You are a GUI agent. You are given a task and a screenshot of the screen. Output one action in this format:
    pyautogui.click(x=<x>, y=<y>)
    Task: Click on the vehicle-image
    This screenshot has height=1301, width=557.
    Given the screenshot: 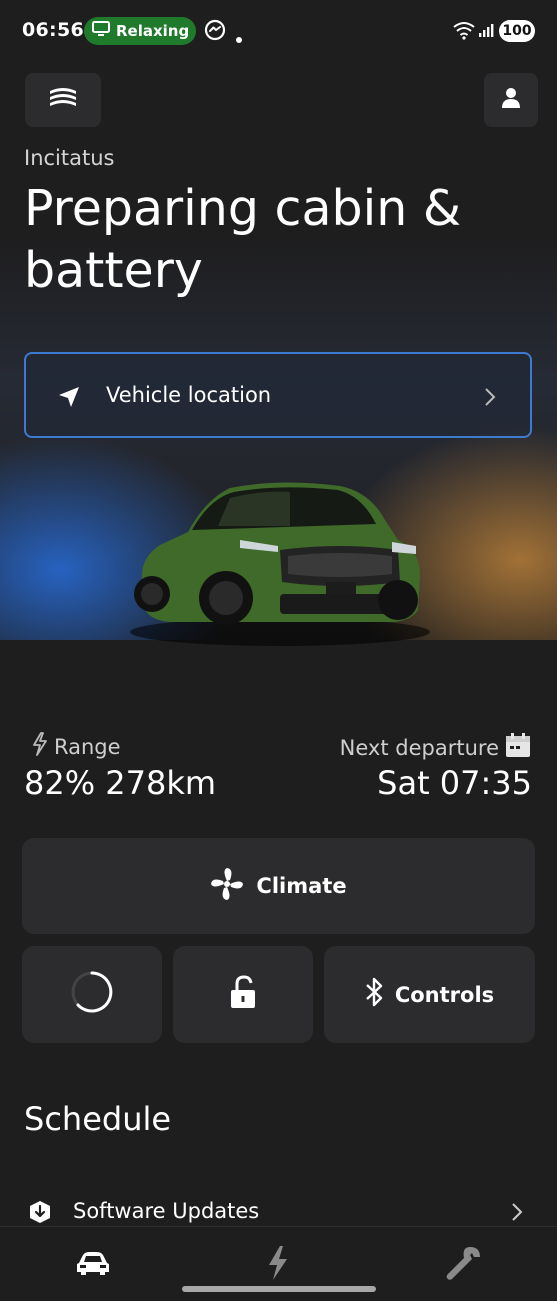 What is the action you would take?
    pyautogui.click(x=280, y=562)
    